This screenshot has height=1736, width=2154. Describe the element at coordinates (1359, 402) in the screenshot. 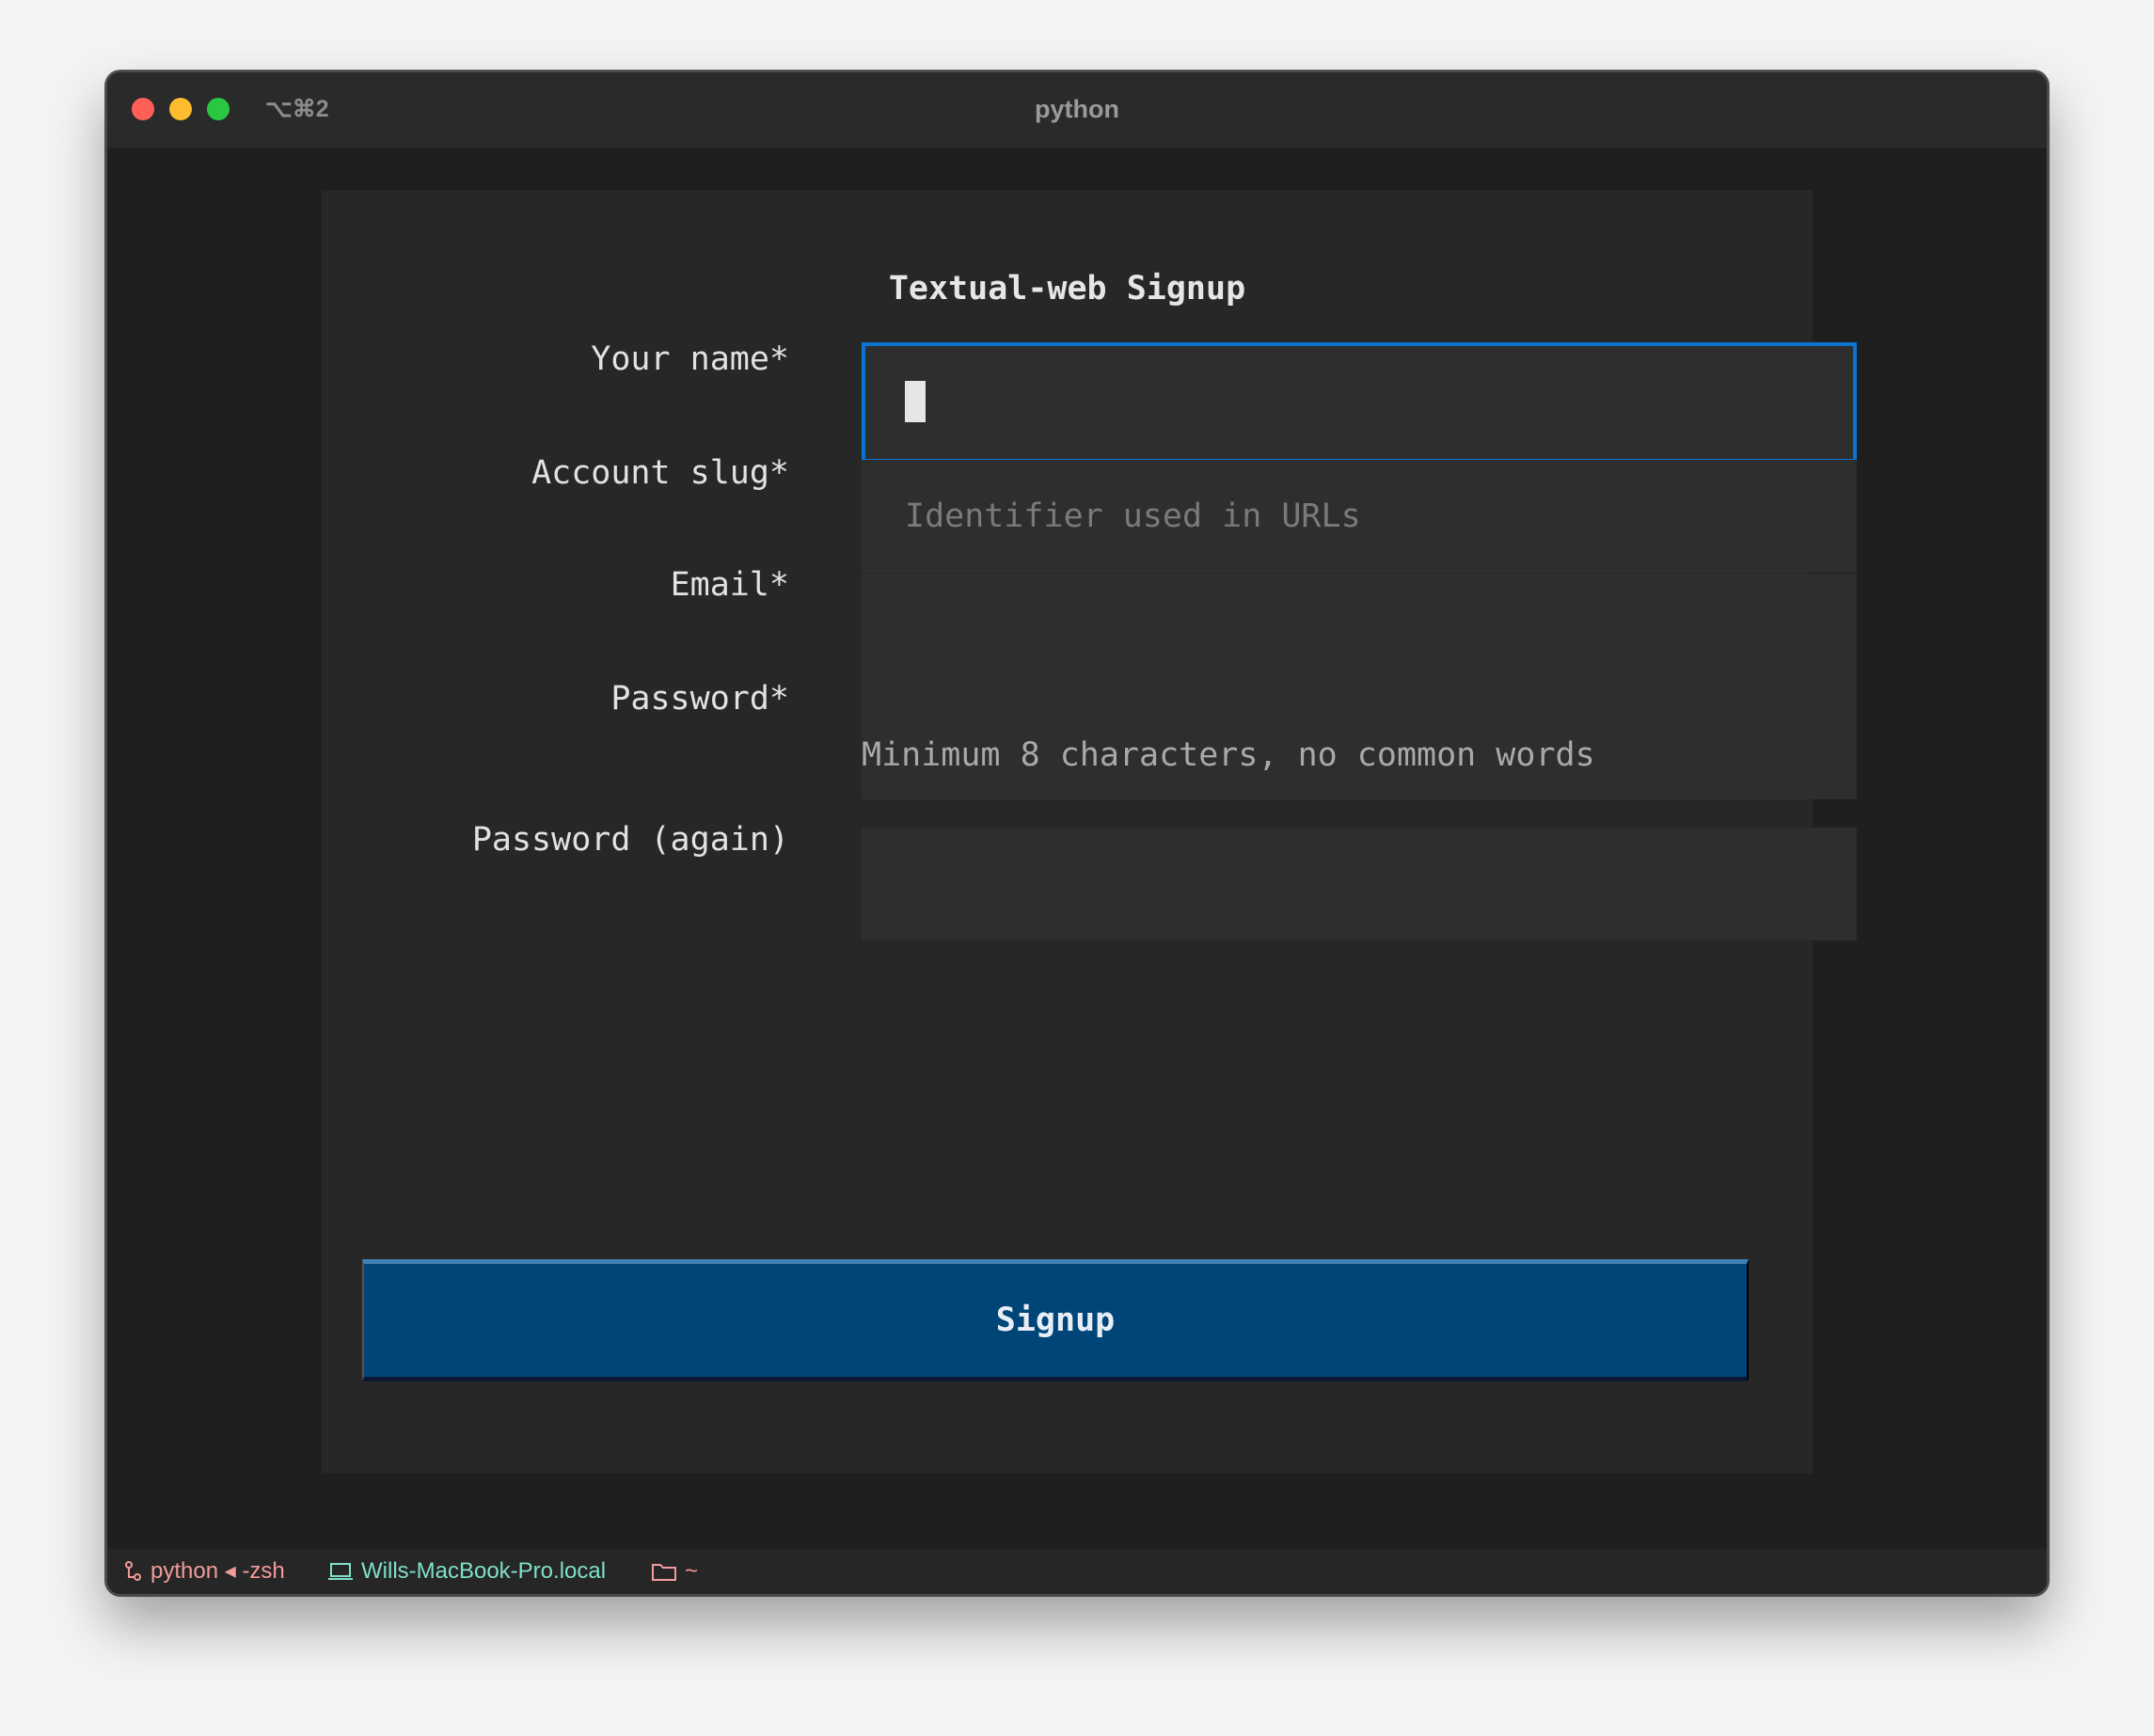

I see `your-name-input` at that location.